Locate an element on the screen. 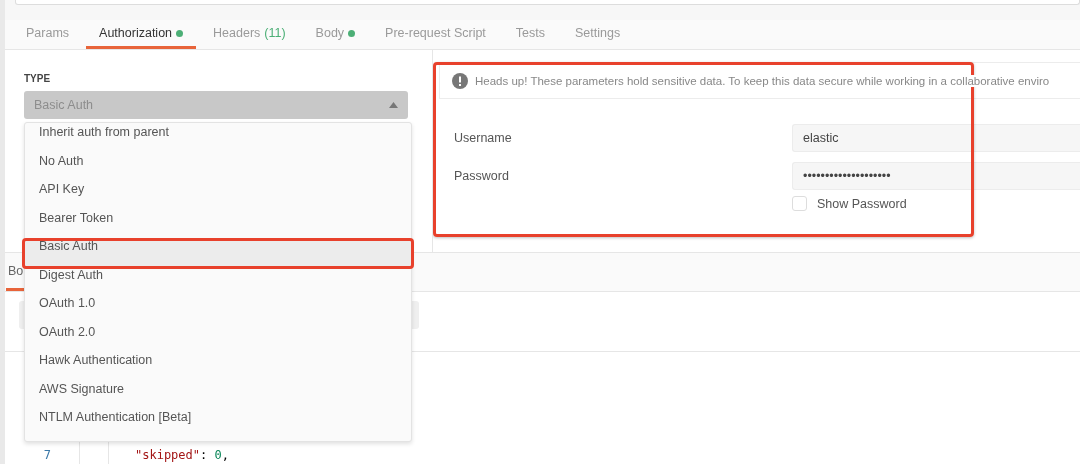 The image size is (1080, 464). menu-item: Bearer Token is located at coordinates (218, 224).